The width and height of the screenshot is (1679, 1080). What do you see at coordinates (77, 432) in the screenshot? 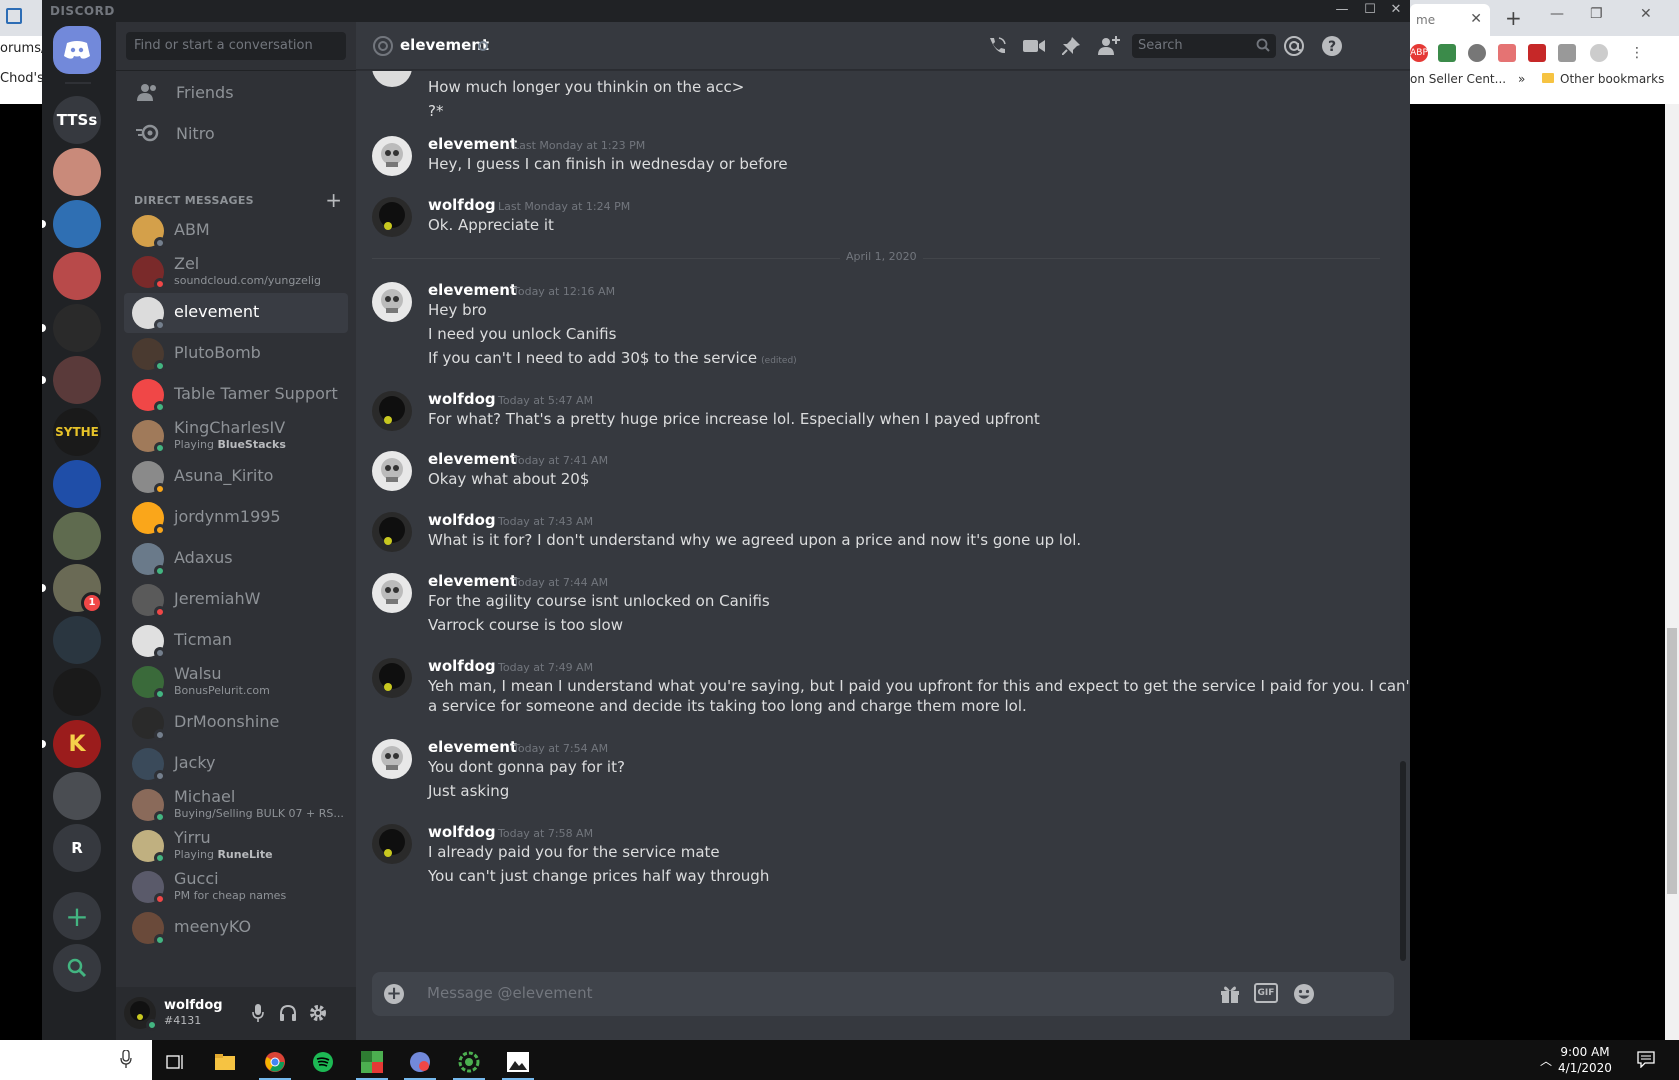
I see `server-icon: SYTHE` at bounding box center [77, 432].